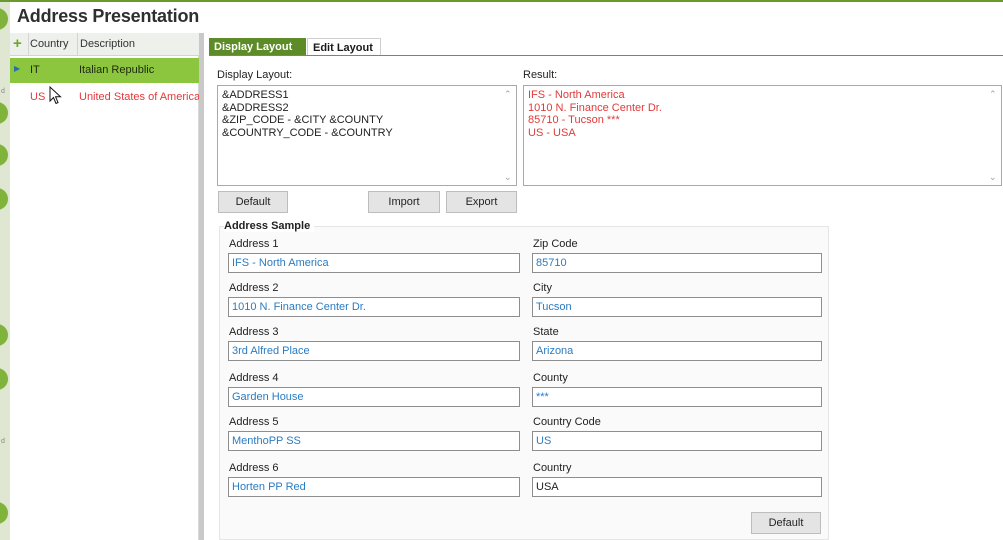 The width and height of the screenshot is (1003, 540). I want to click on row-description: United States of America, so click(139, 97).